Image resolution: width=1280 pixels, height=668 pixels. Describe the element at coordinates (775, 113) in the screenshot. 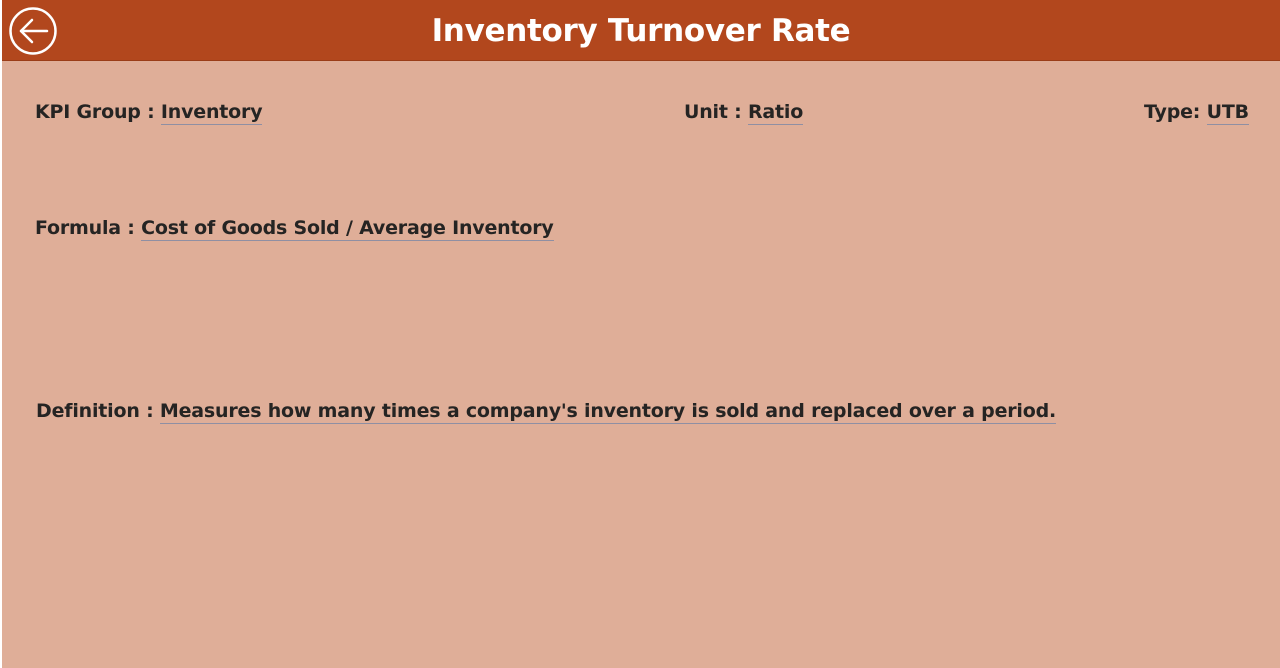

I see `unit-value: Ratio` at that location.